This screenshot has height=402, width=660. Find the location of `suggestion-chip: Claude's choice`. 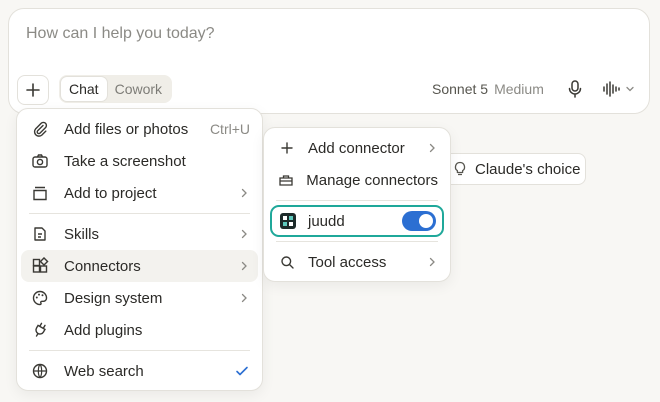

suggestion-chip: Claude's choice is located at coordinates (513, 169).